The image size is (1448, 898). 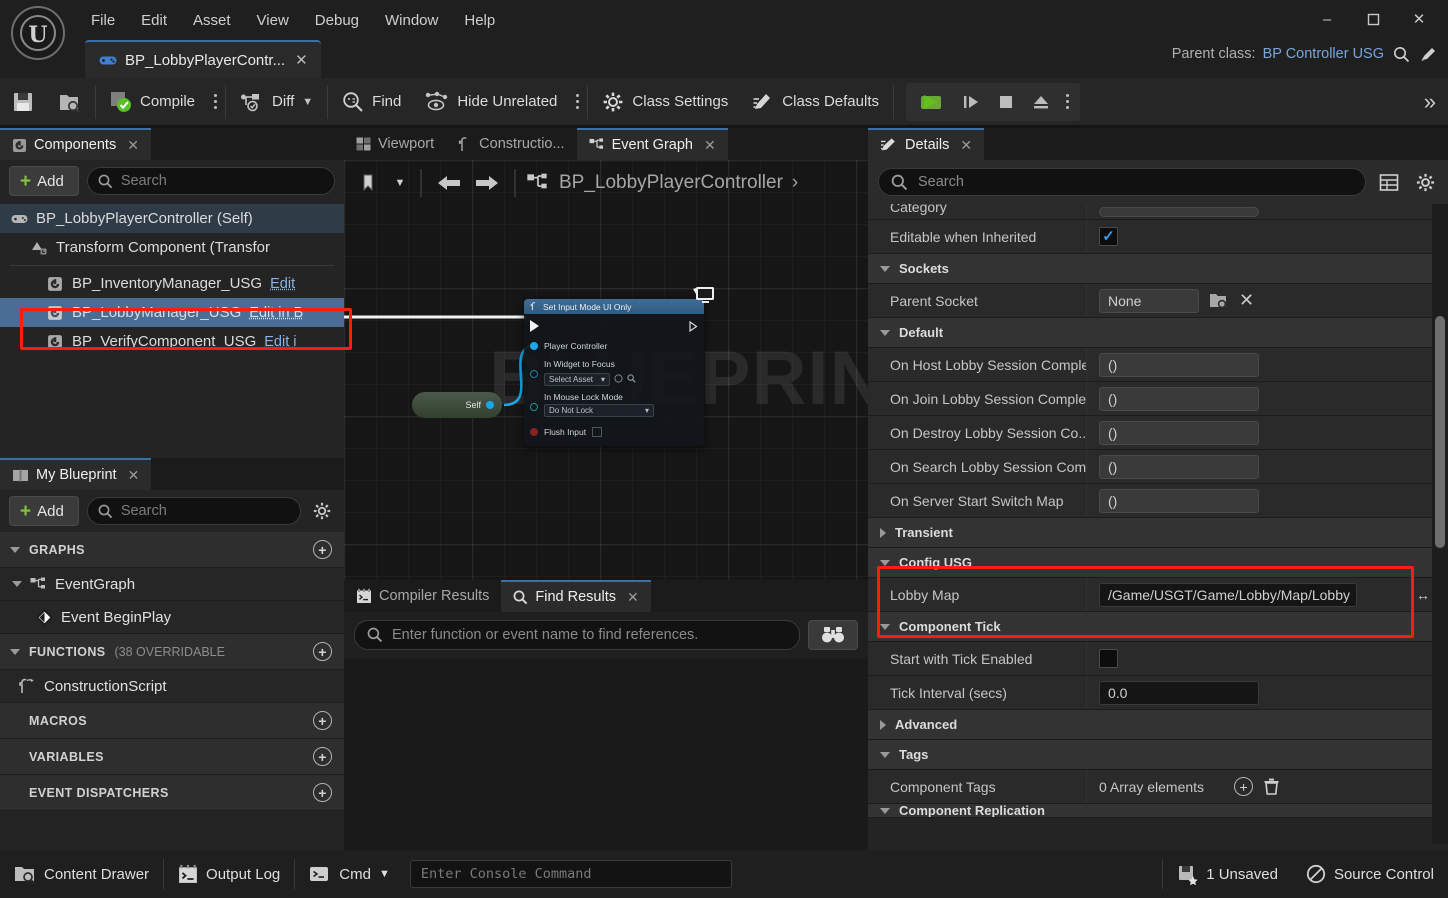 I want to click on tree-row-lobbymanager: BP_LobbyManager_USG Edit in B, so click(x=172, y=312).